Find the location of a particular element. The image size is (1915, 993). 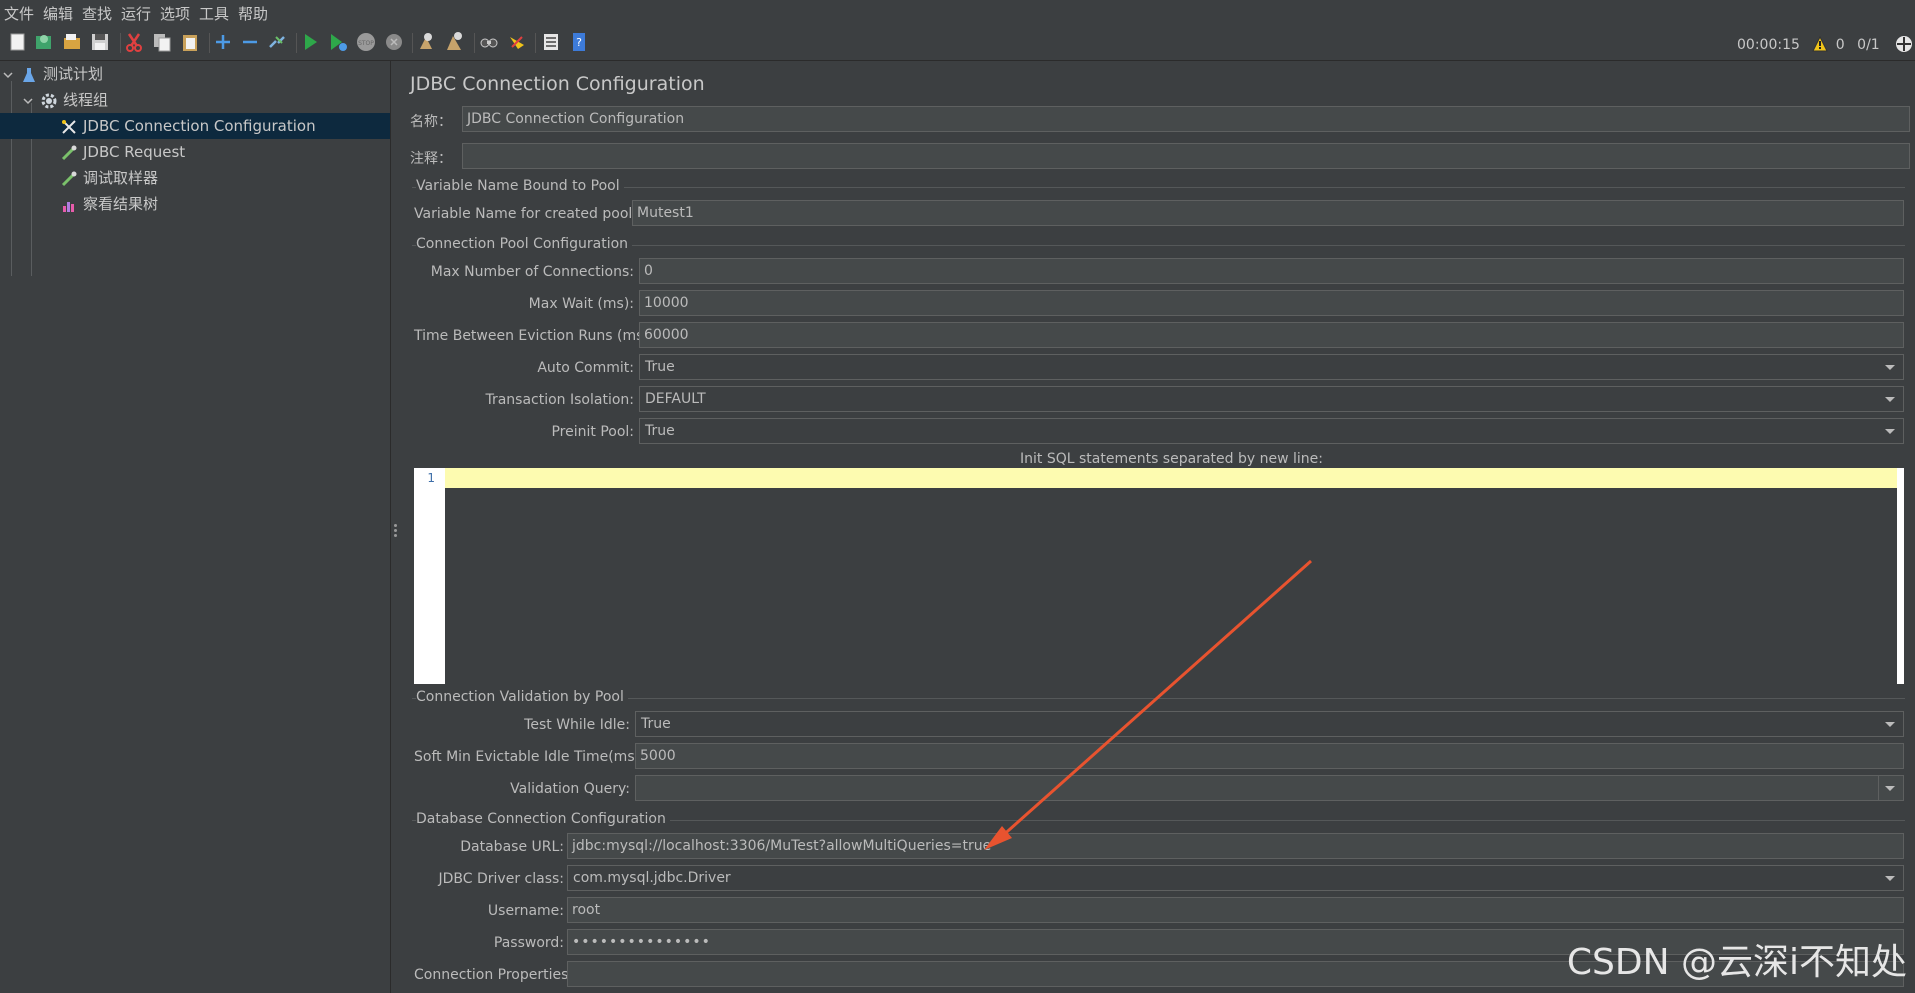

line-number-gutter: 1 is located at coordinates (429, 576).